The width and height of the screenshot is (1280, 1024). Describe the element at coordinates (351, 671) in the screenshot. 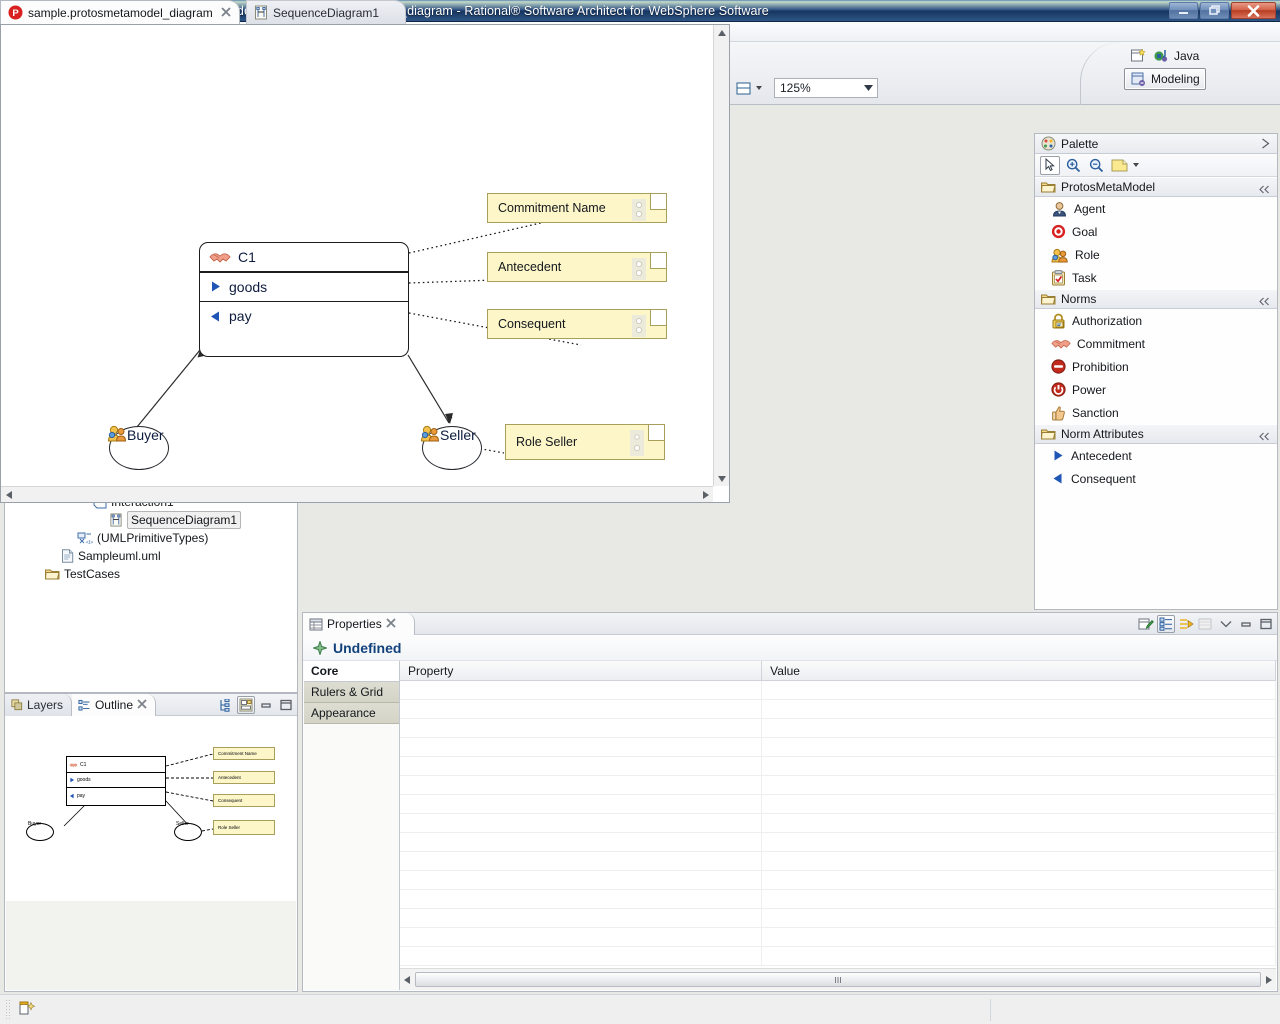

I see `properties-tab-core: Core` at that location.